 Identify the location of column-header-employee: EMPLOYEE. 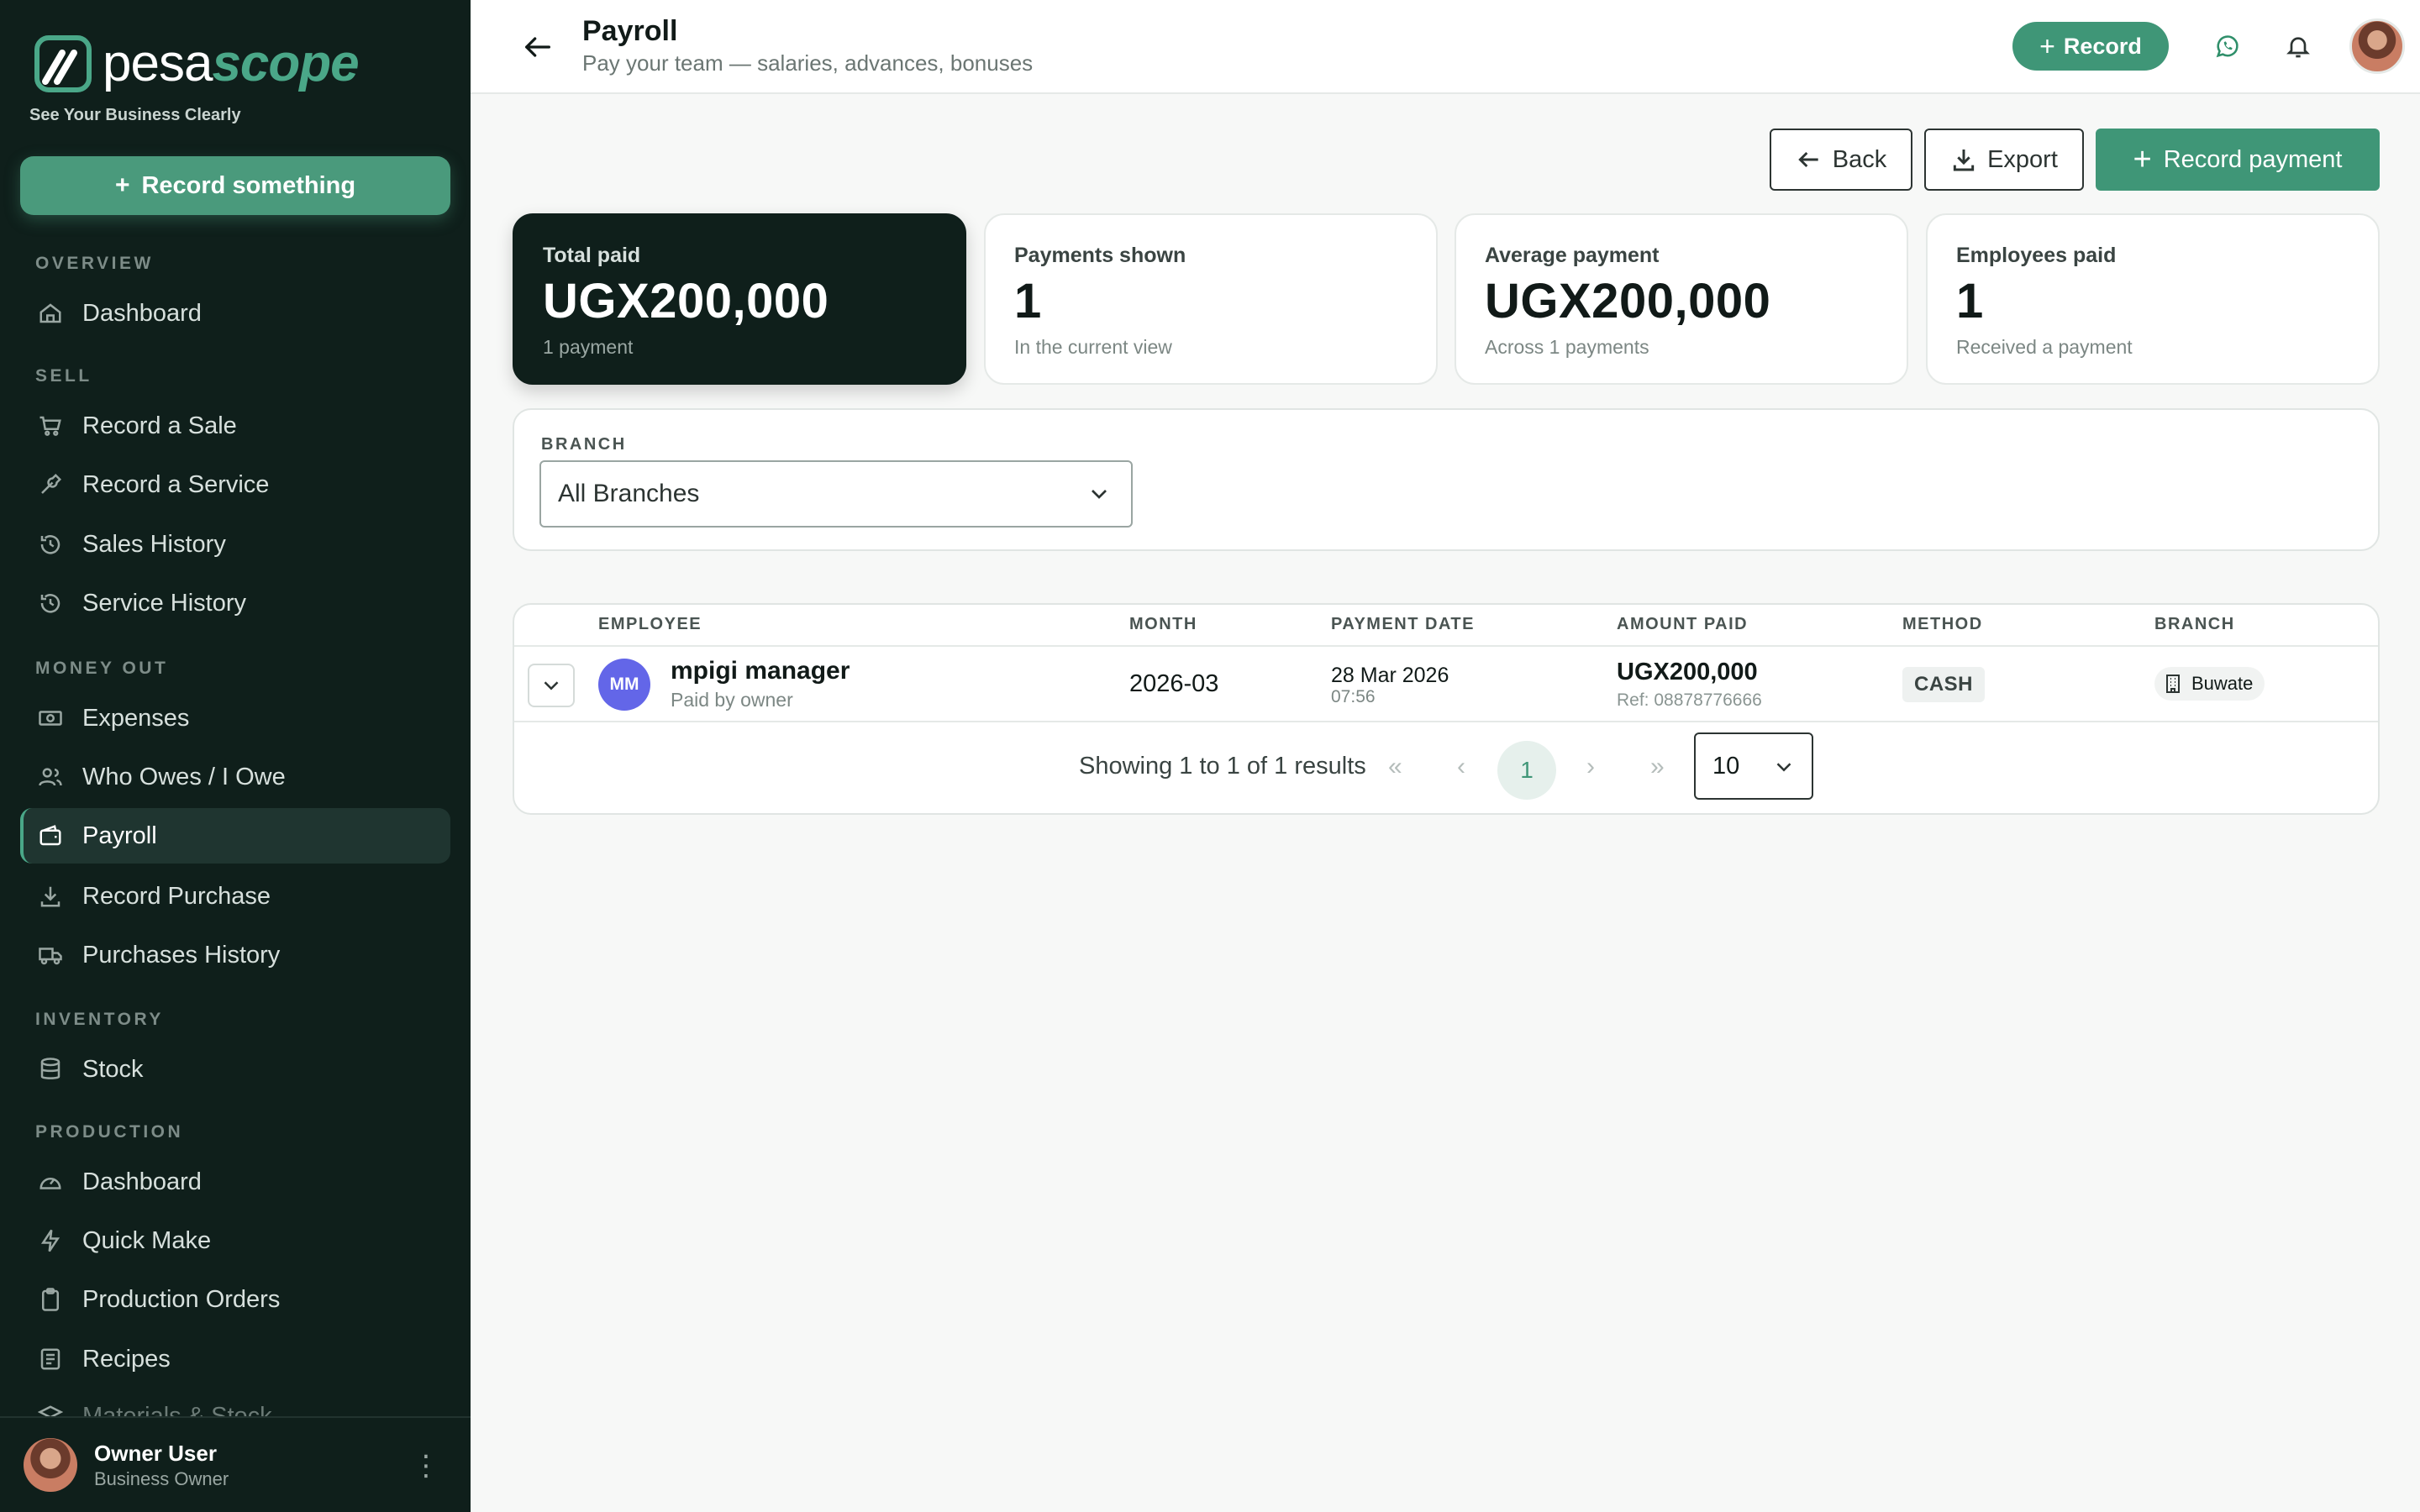
(650, 624).